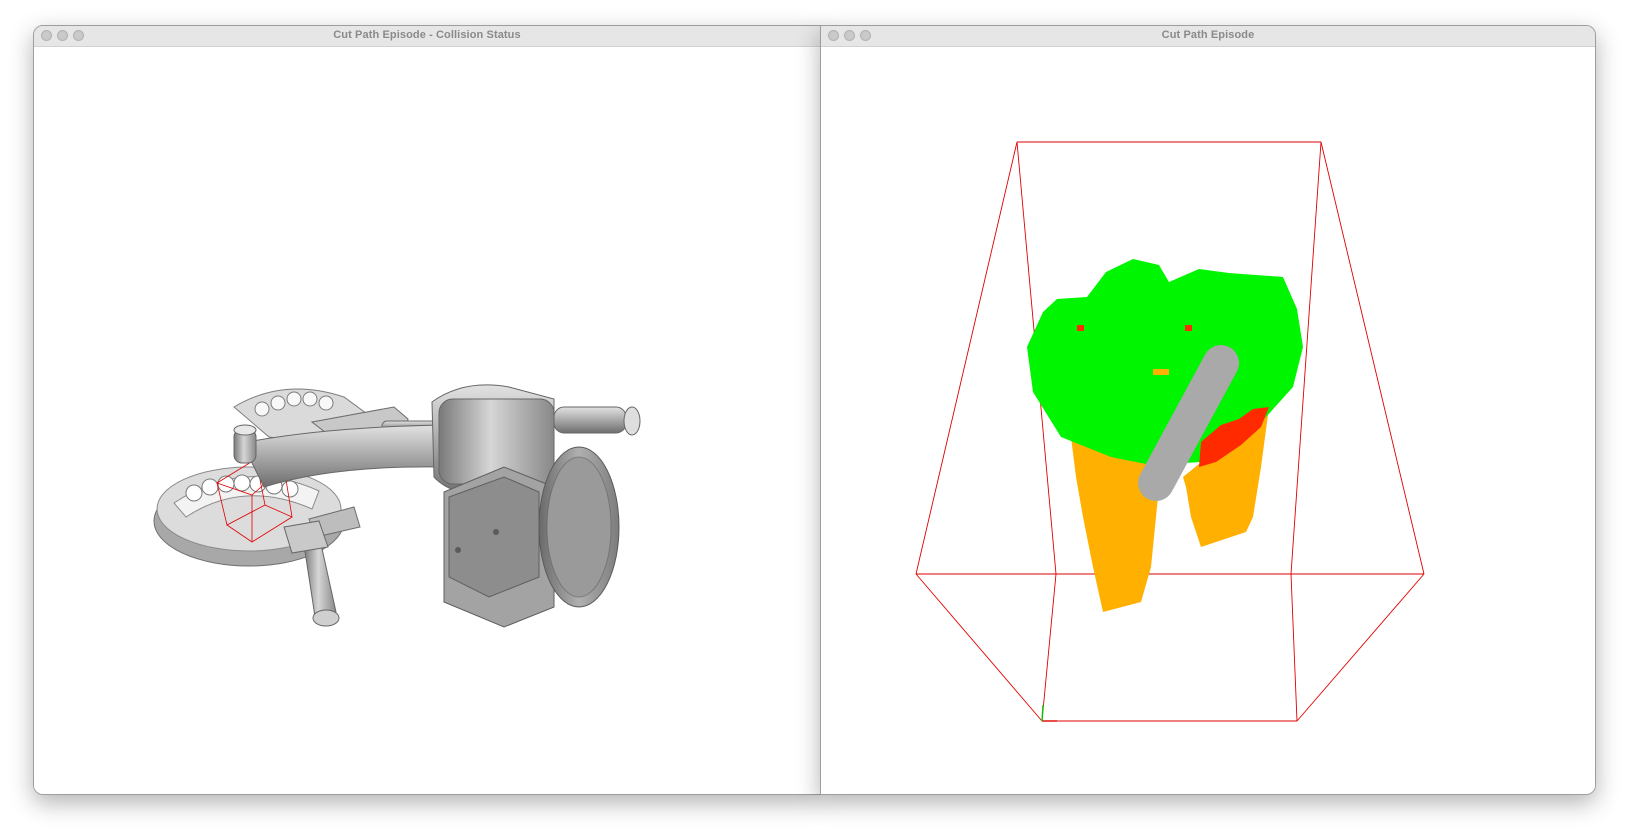 This screenshot has height=837, width=1629. I want to click on small-cut-marker, so click(1161, 372).